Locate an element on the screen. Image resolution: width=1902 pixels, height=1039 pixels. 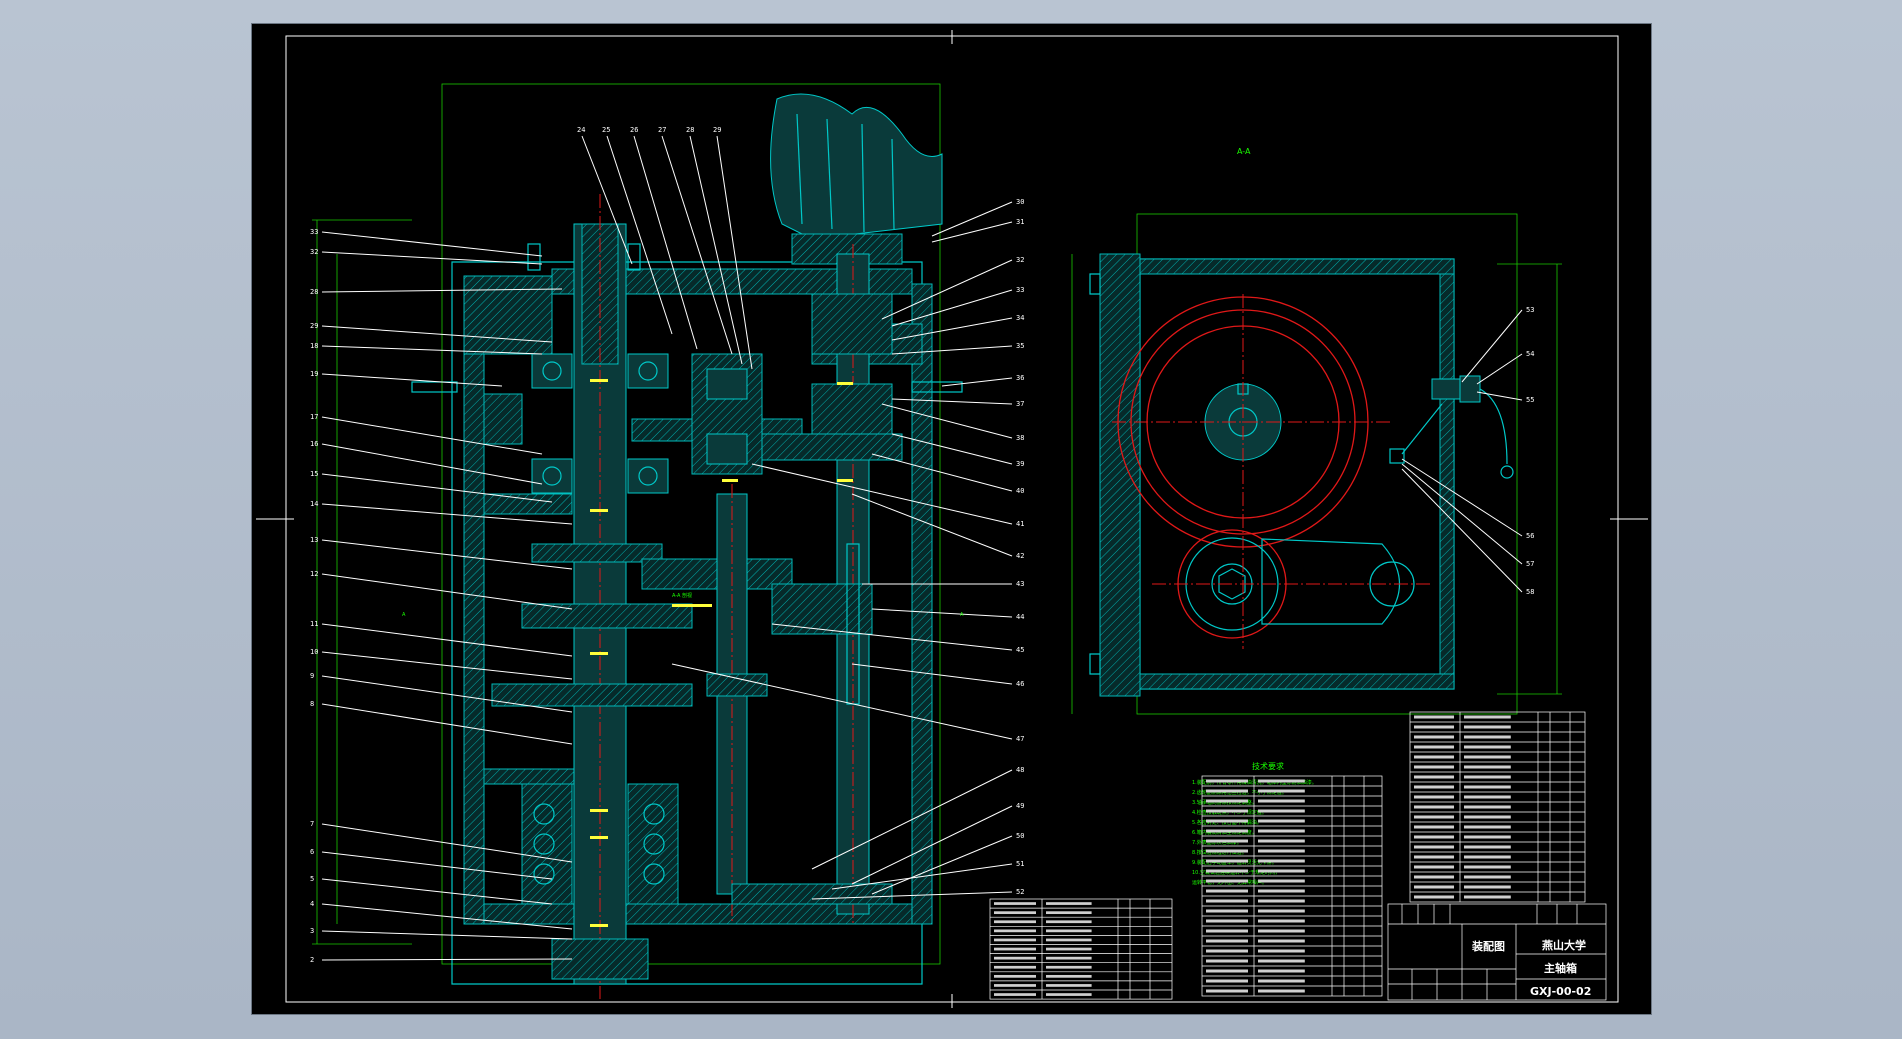
part-number-label: 13 is located at coordinates (314, 540).